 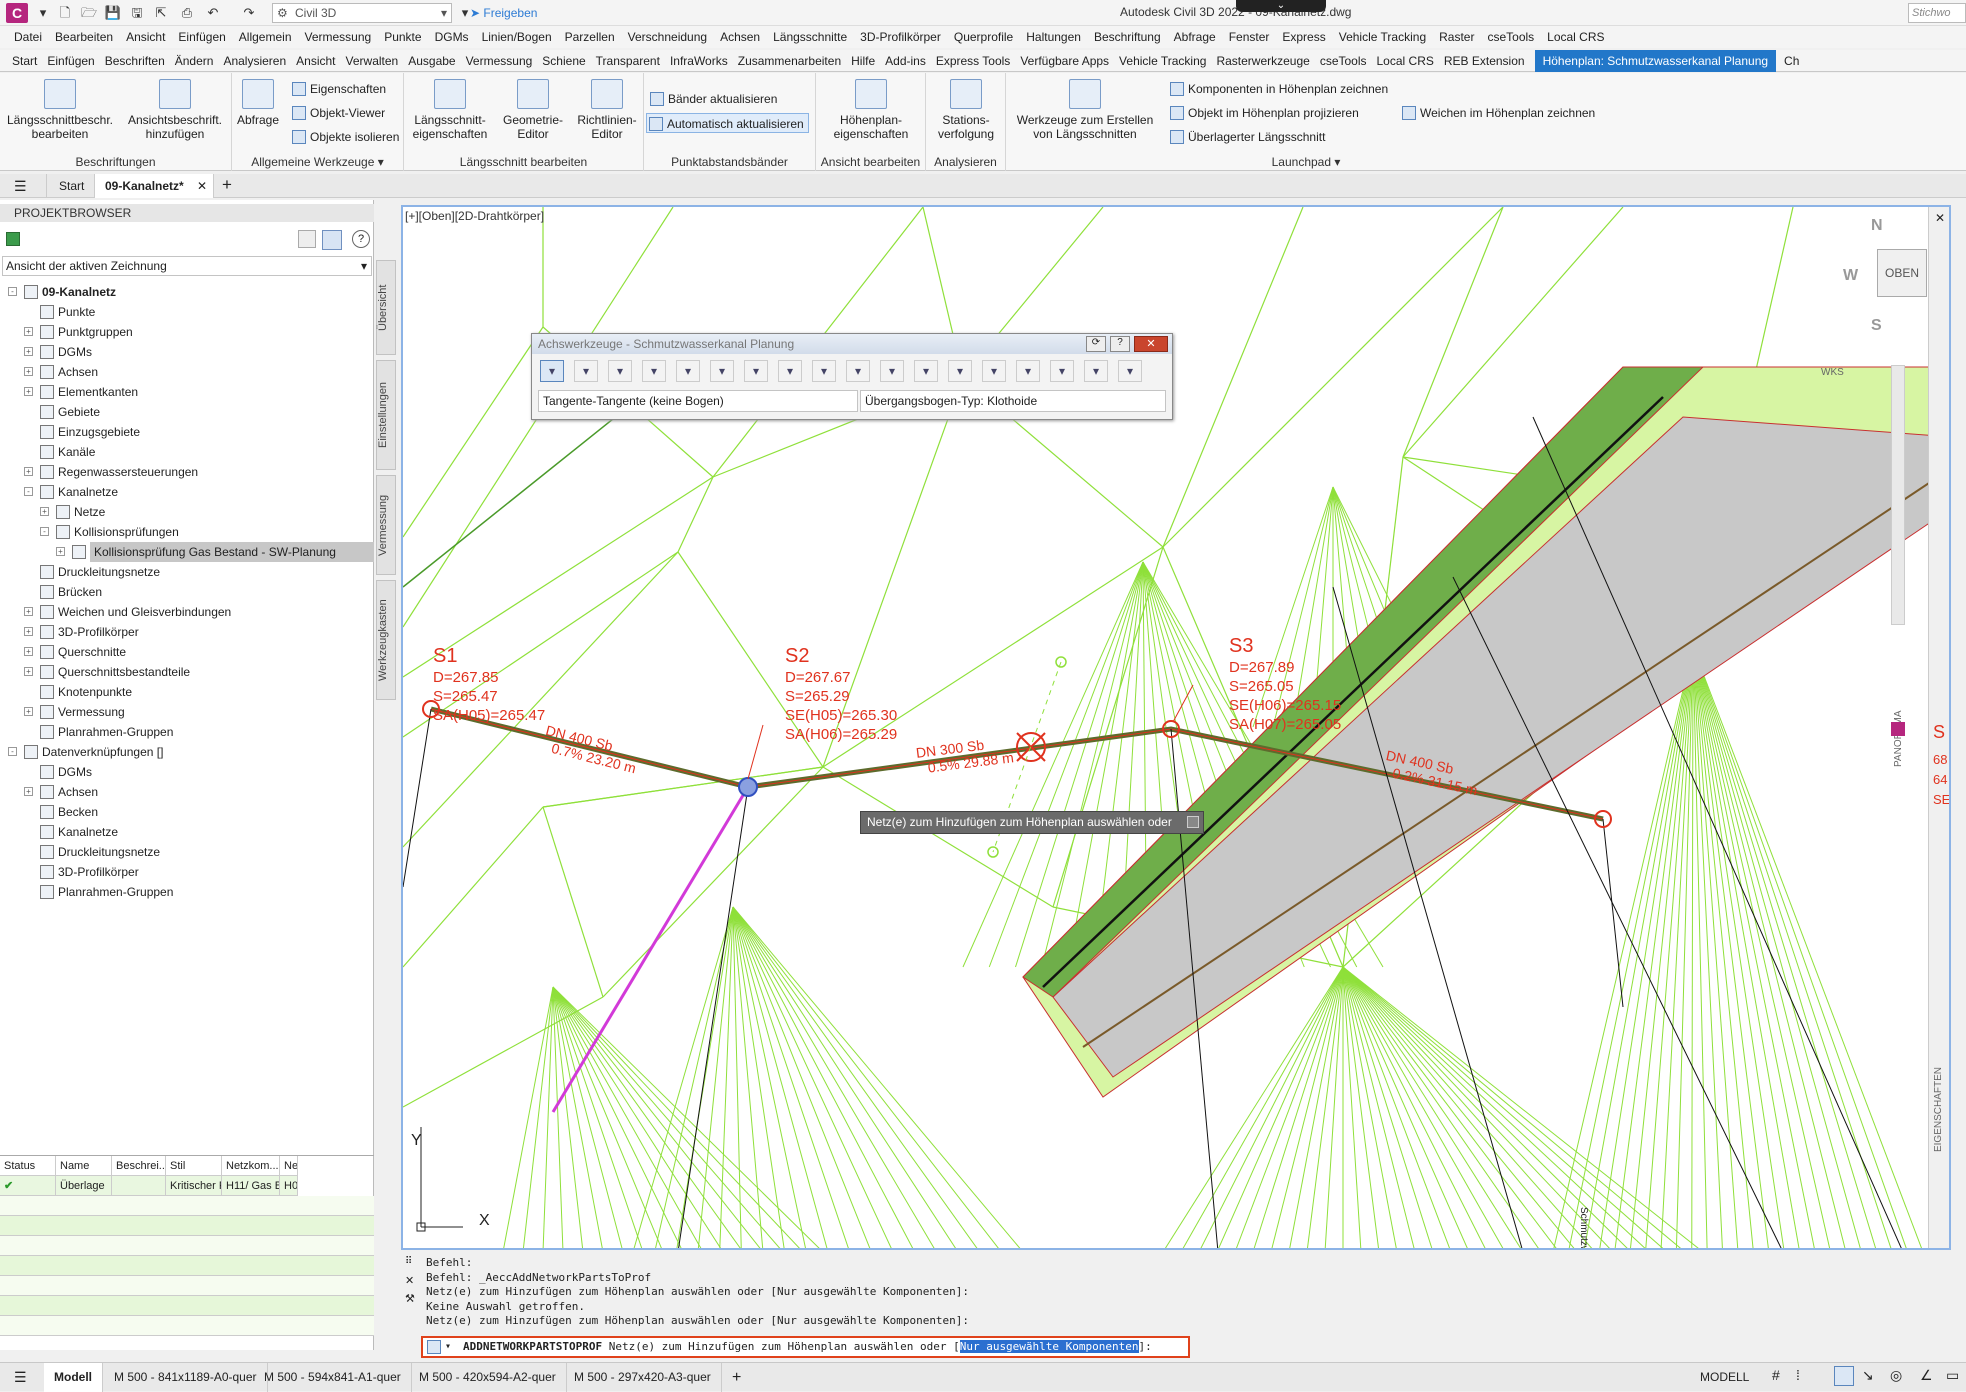 What do you see at coordinates (386, 415) in the screenshot?
I see `sidetab-settings: Einstellungen` at bounding box center [386, 415].